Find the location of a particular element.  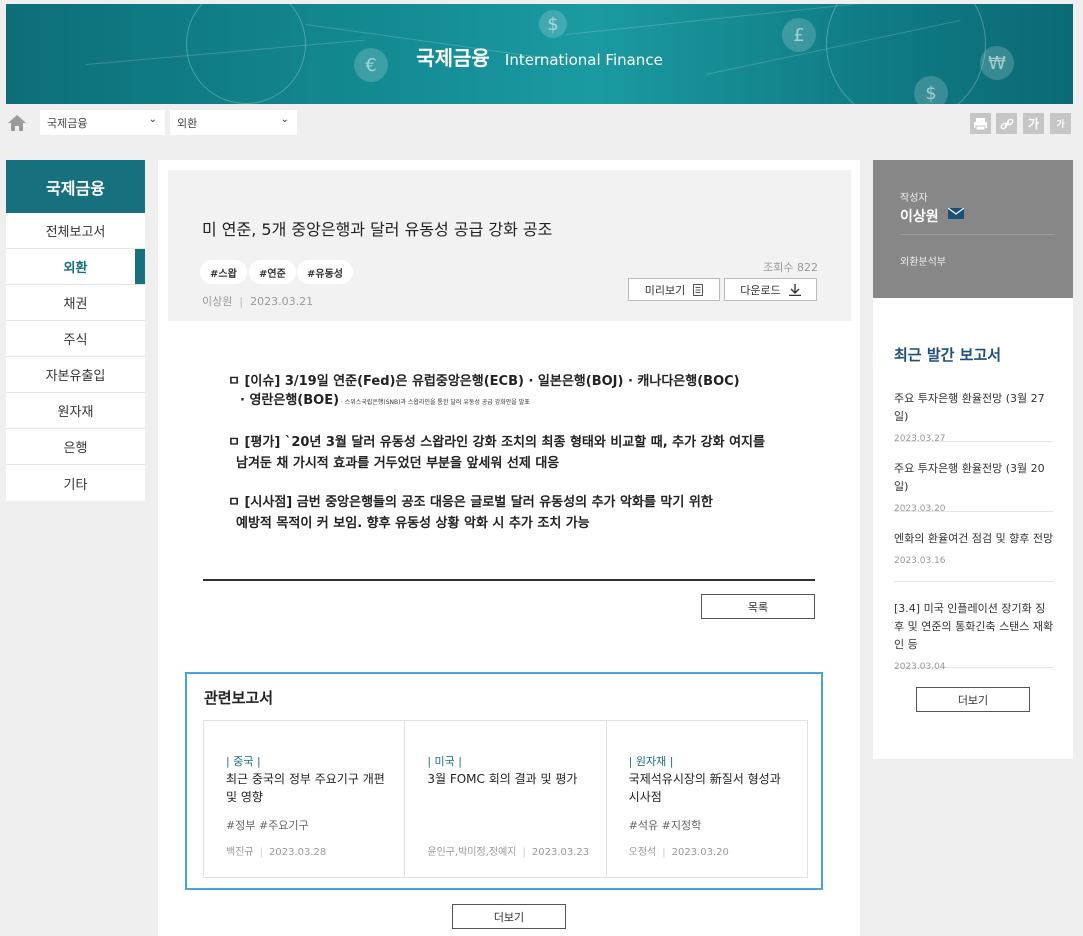

article-date: 2023.03.21 is located at coordinates (282, 301).